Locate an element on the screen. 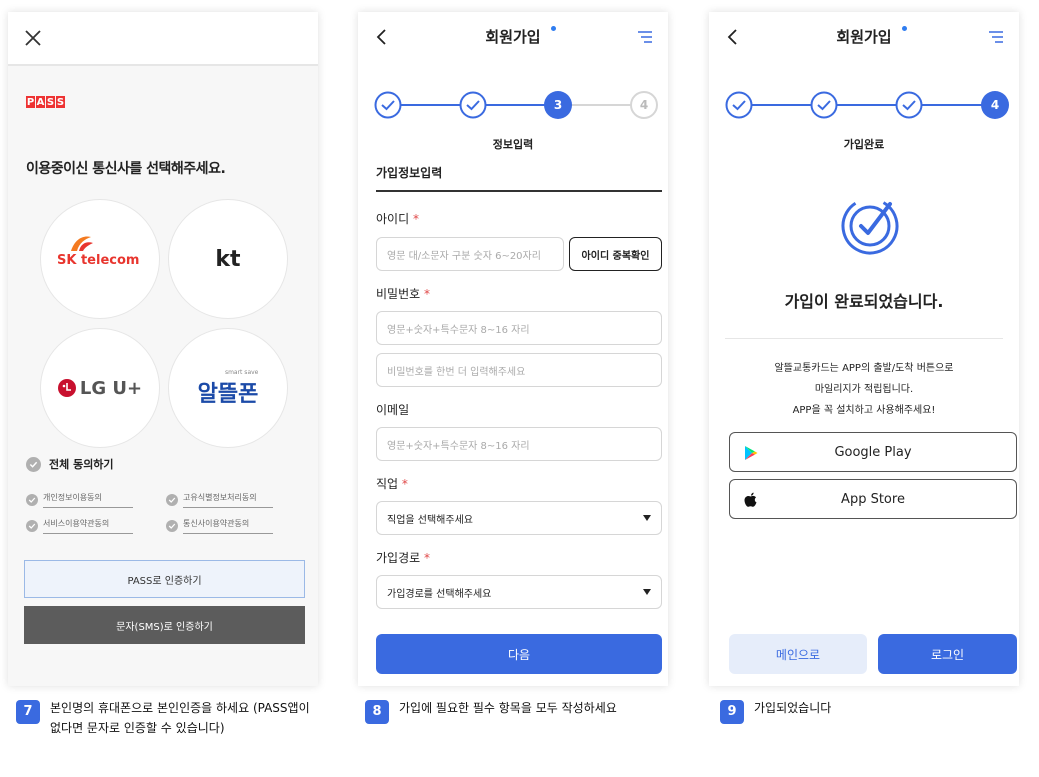  step-caption: 8 가입에 필요한 필수 항목을 모두 작성하세요 is located at coordinates (525, 711).